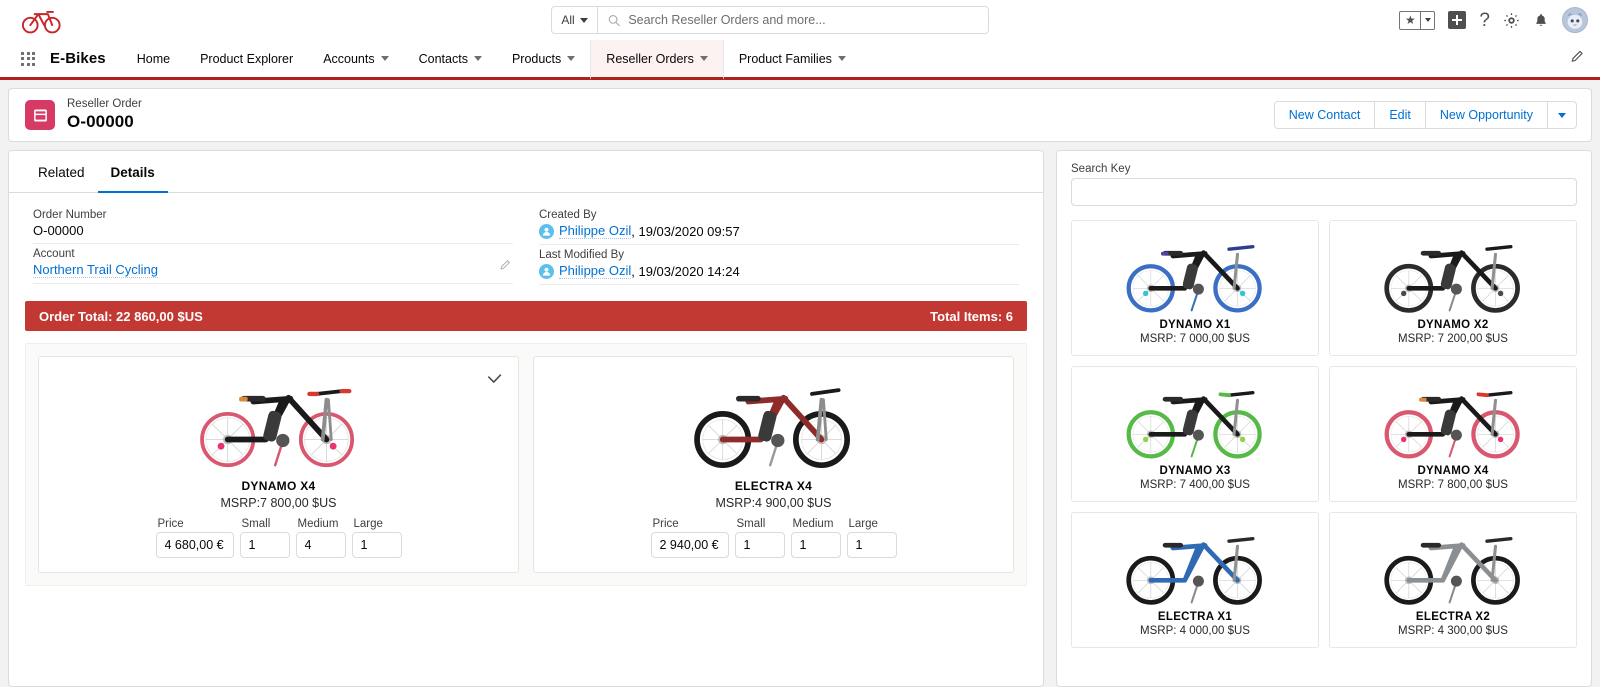  I want to click on nav-item-product-explorer: Product Explorer, so click(246, 60).